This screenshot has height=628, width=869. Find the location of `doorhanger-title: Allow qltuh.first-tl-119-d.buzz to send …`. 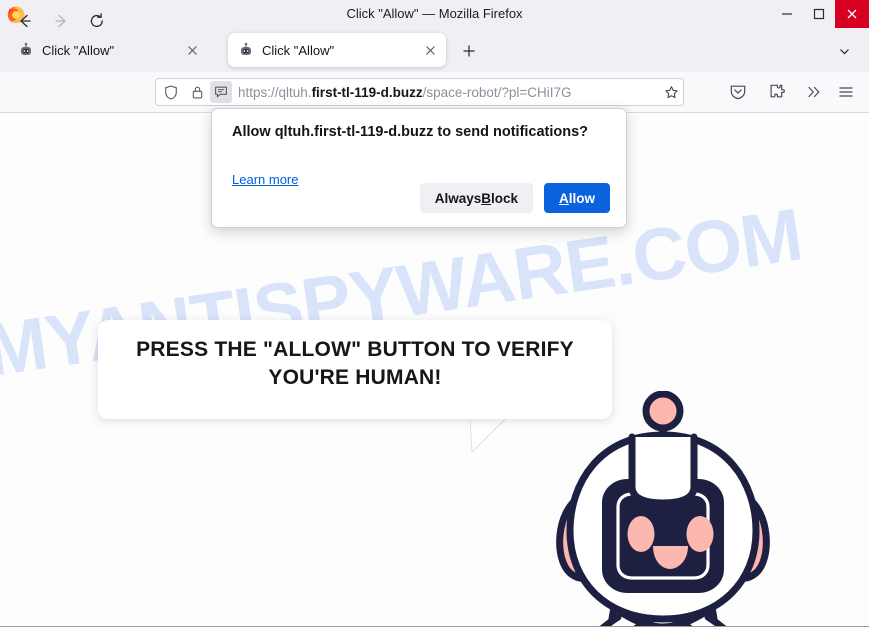

doorhanger-title: Allow qltuh.first-tl-119-d.buzz to send … is located at coordinates (410, 132).